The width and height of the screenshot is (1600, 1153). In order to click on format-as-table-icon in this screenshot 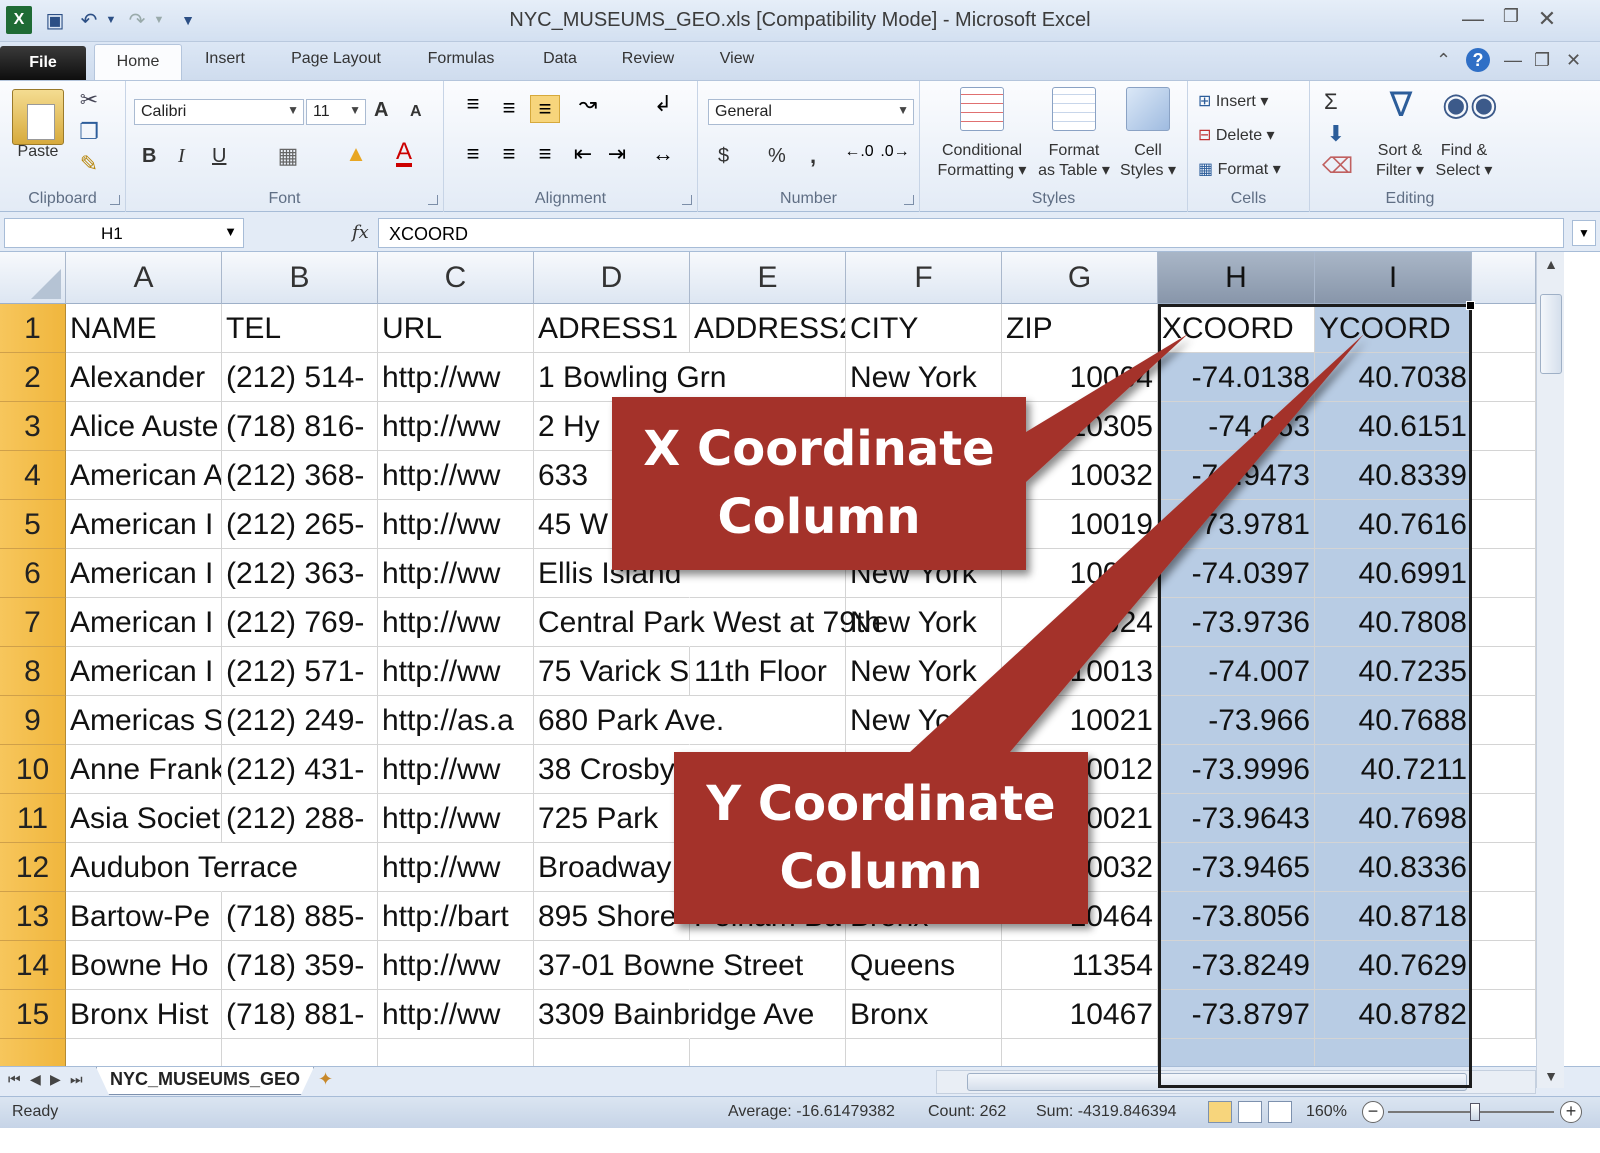, I will do `click(1074, 109)`.